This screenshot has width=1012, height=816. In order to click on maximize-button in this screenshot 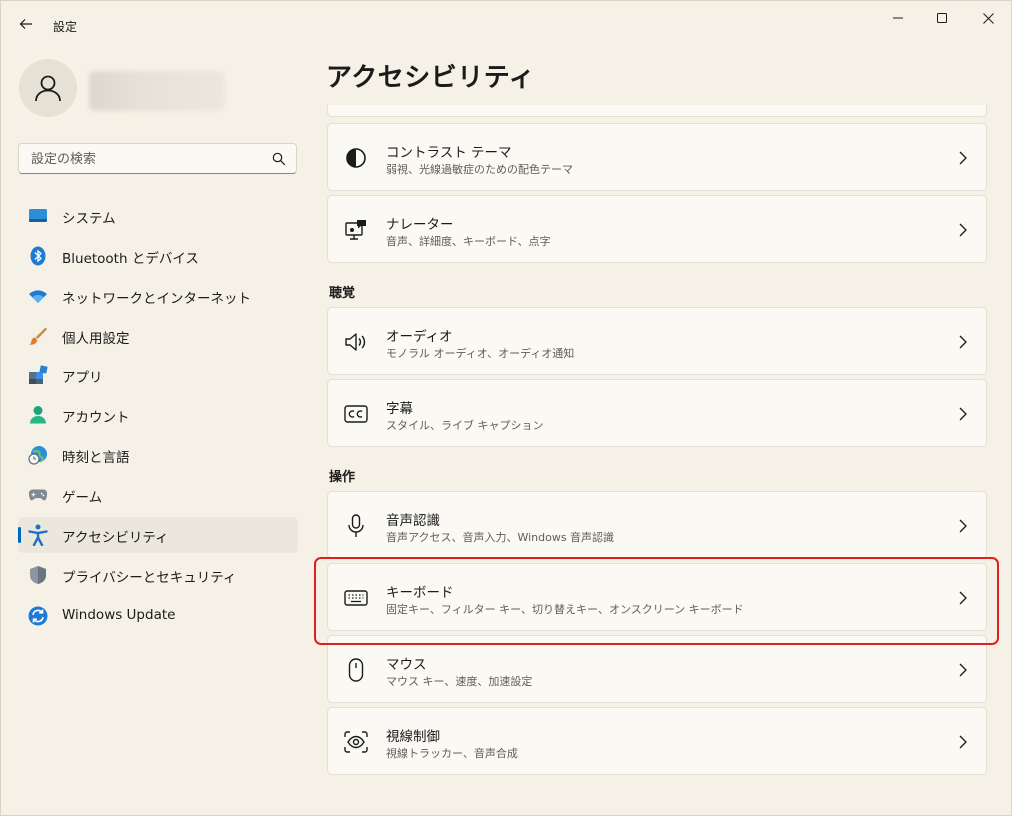, I will do `click(942, 18)`.